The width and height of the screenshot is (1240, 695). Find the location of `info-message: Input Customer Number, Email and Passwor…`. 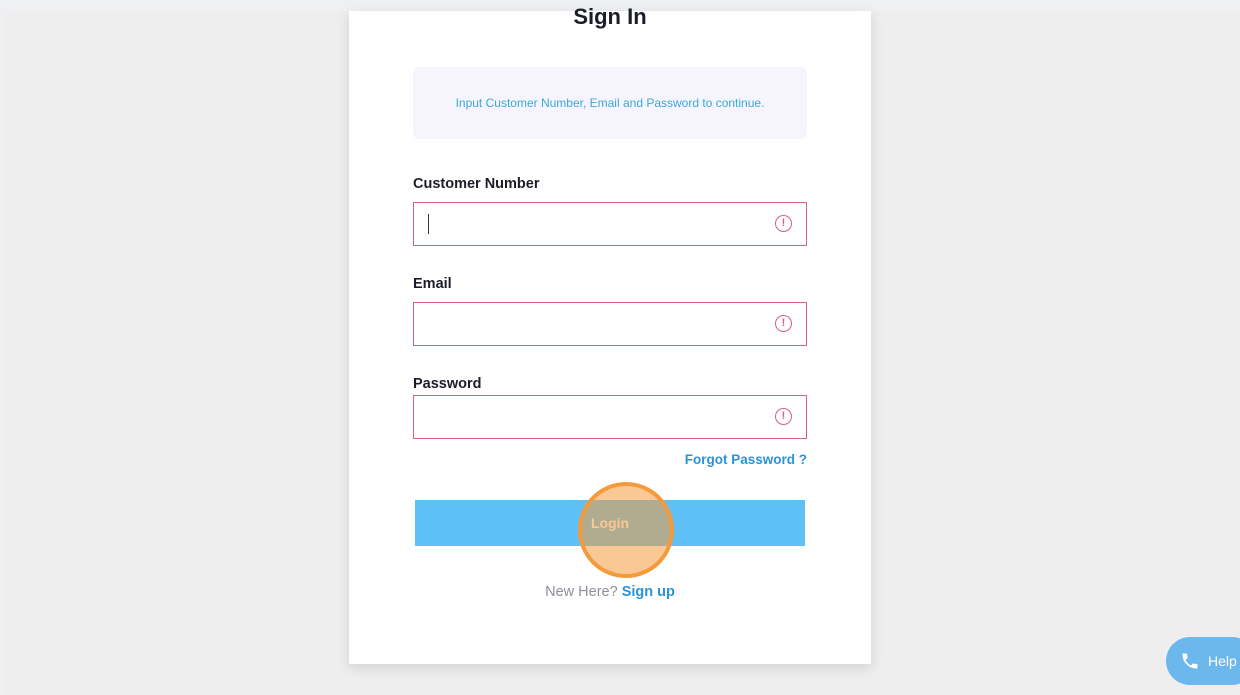

info-message: Input Customer Number, Email and Passwor… is located at coordinates (610, 103).